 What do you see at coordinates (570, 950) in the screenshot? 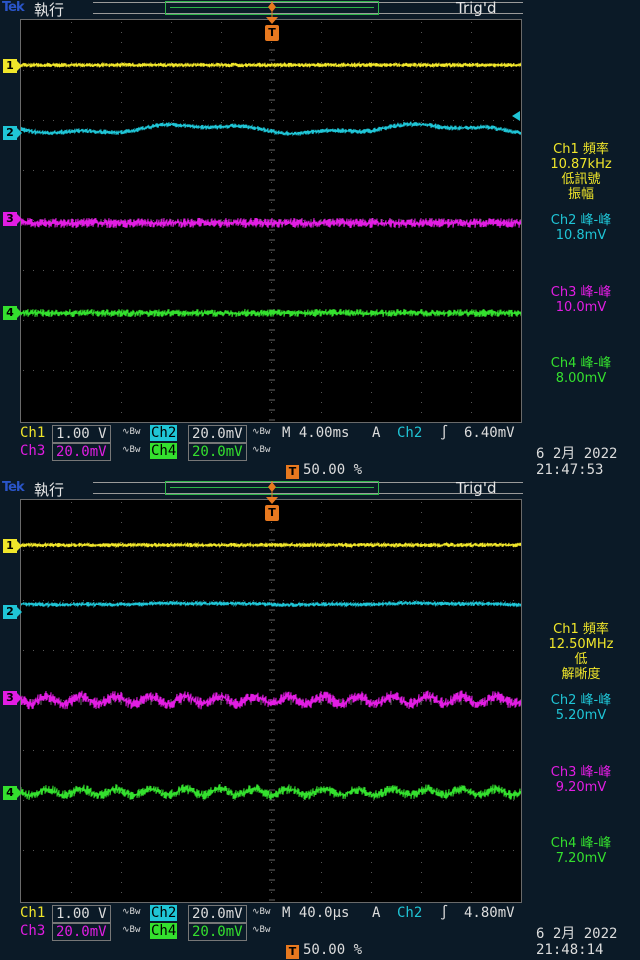
I see `time-text: 21:48:14` at bounding box center [570, 950].